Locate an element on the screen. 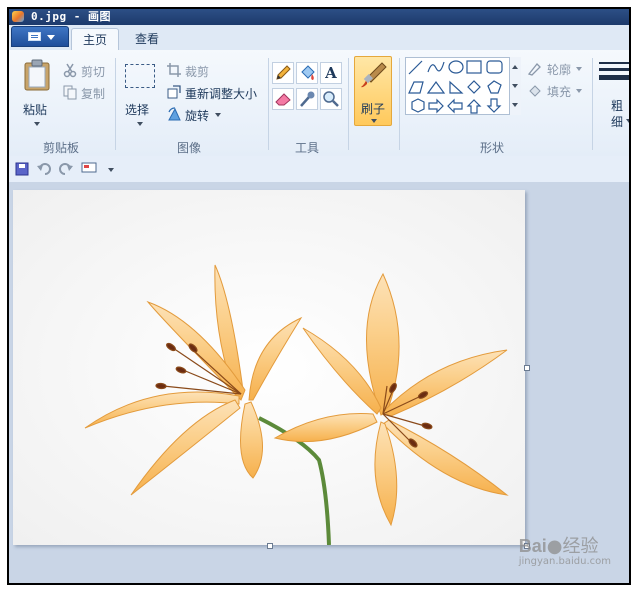 The image size is (638, 594). shape-gallery is located at coordinates (463, 86).